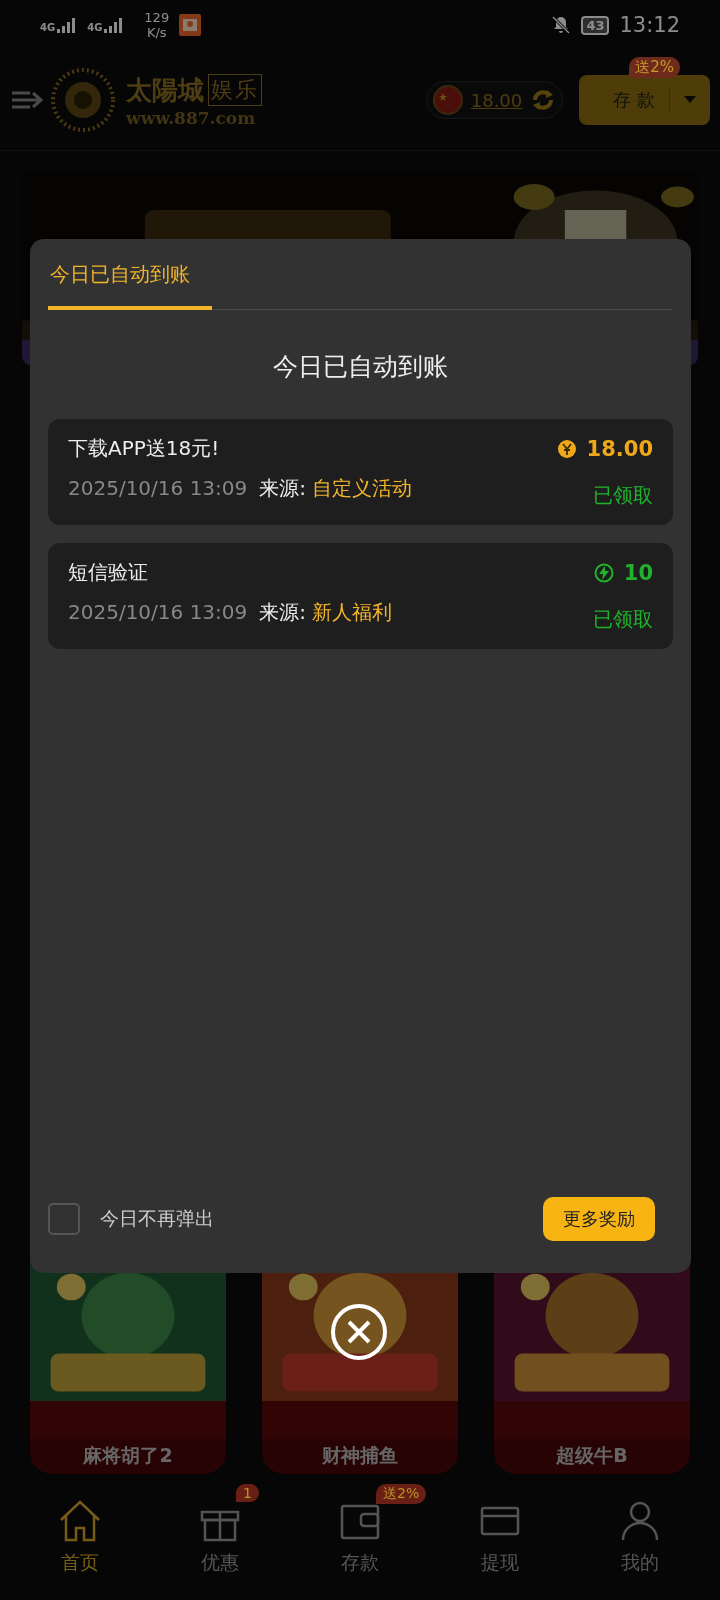 Image resolution: width=720 pixels, height=1600 pixels. I want to click on reward-title: 下载APP送18元!, so click(144, 448).